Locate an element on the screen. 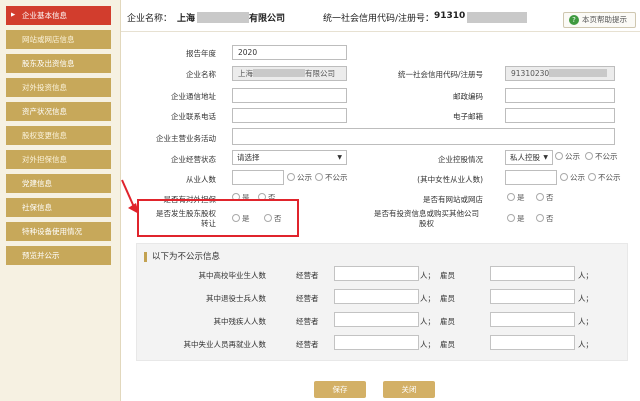  sidebar-item-basic-info: 企业基本信息 is located at coordinates (58, 15).